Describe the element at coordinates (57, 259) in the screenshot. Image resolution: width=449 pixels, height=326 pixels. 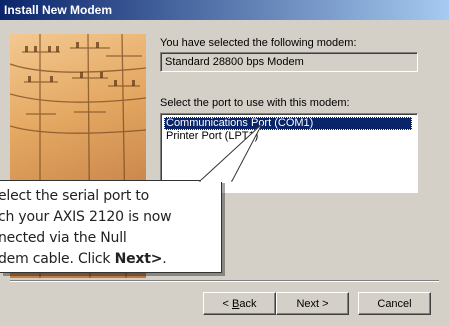
I see `callout-line-4-text: dem cable. Click` at that location.